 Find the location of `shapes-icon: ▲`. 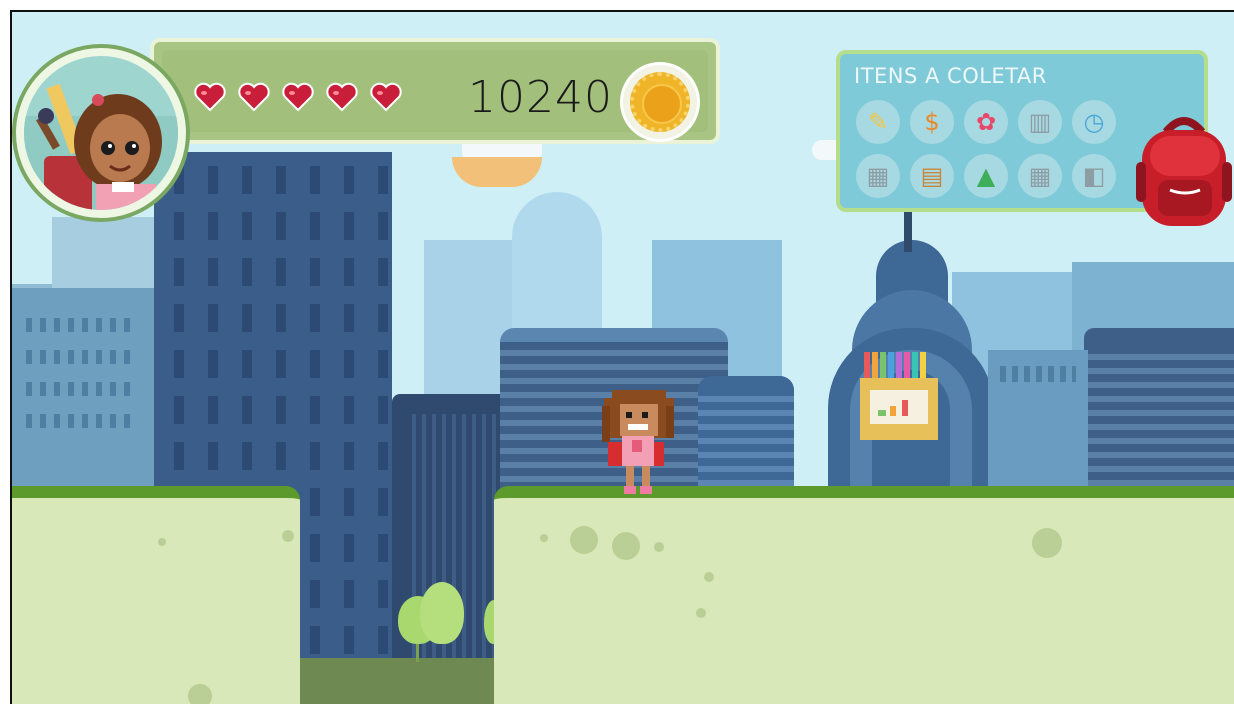

shapes-icon: ▲ is located at coordinates (986, 176).